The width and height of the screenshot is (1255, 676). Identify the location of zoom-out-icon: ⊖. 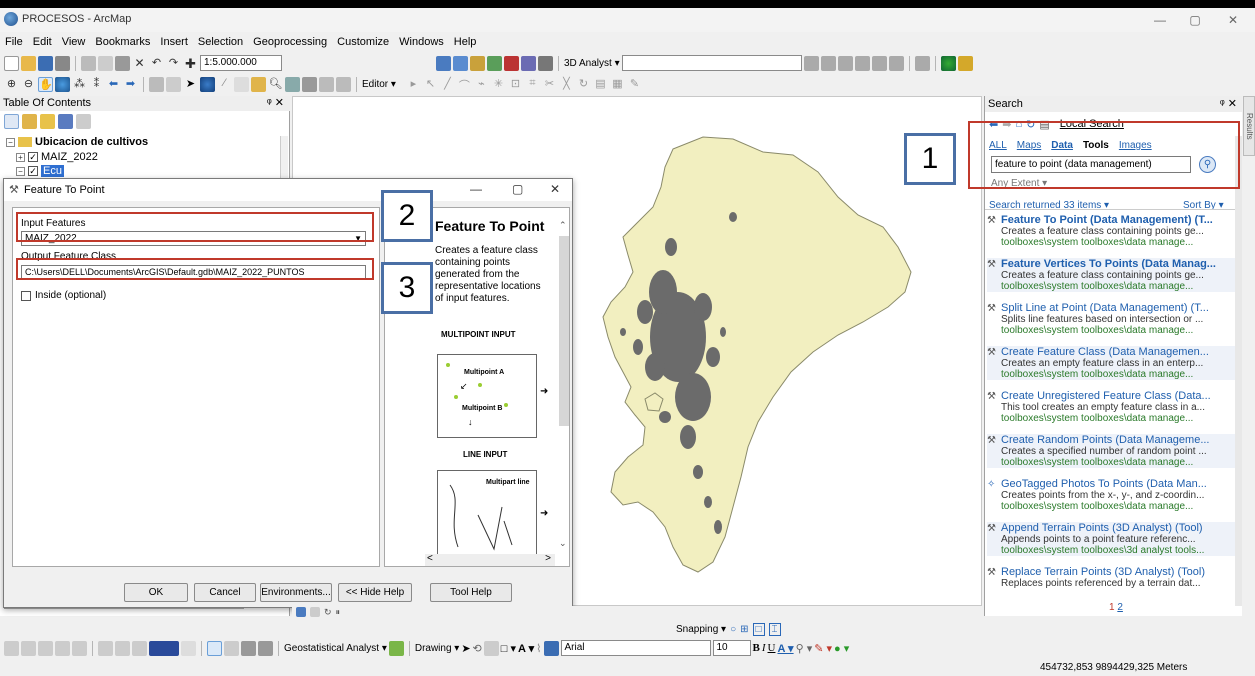
(28, 84).